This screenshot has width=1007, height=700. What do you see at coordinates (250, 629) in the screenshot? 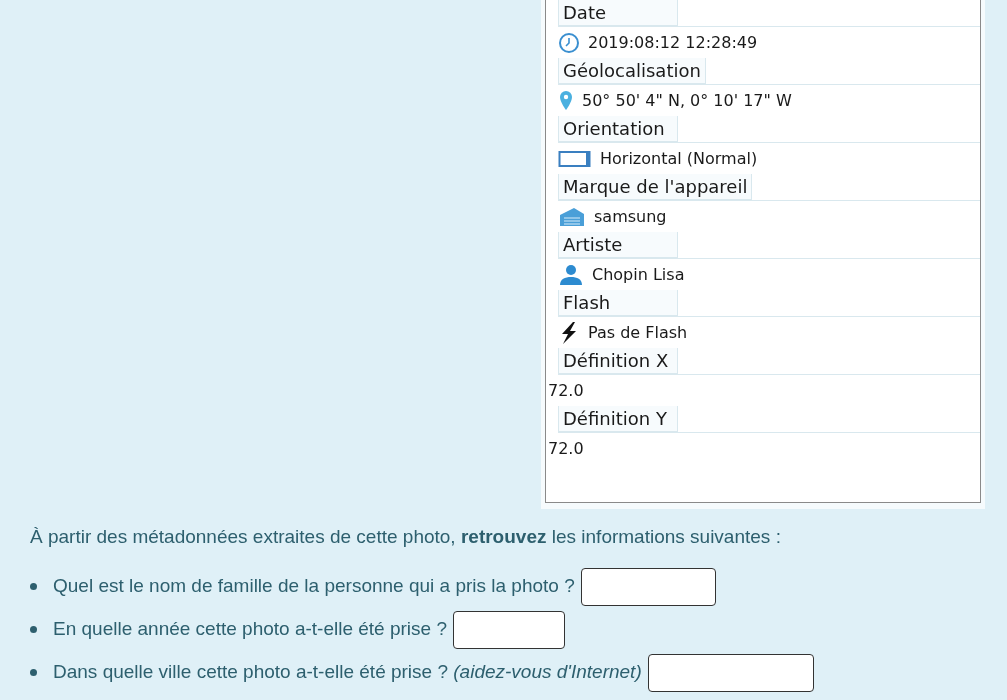
I see `question-text: En quelle année cette photo a-t-elle été prise ?` at bounding box center [250, 629].